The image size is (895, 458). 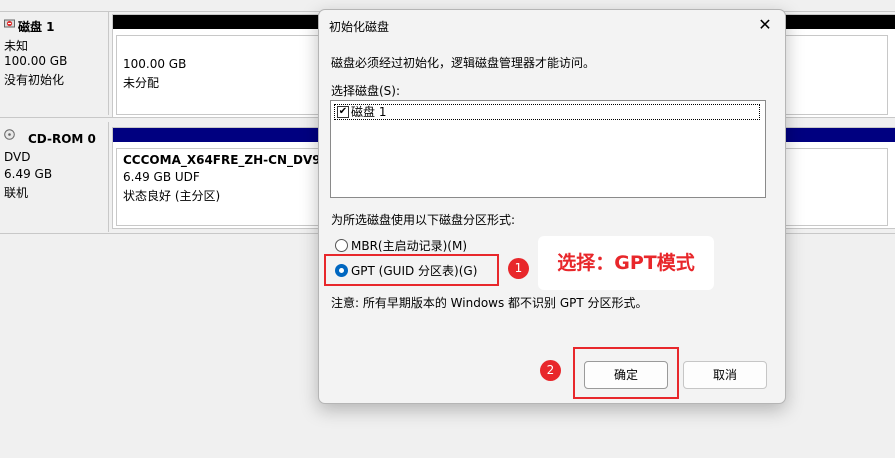 I want to click on cdrom-label-panel: CD-ROM 0 DVD 6.49 GB 联机, so click(x=54, y=177).